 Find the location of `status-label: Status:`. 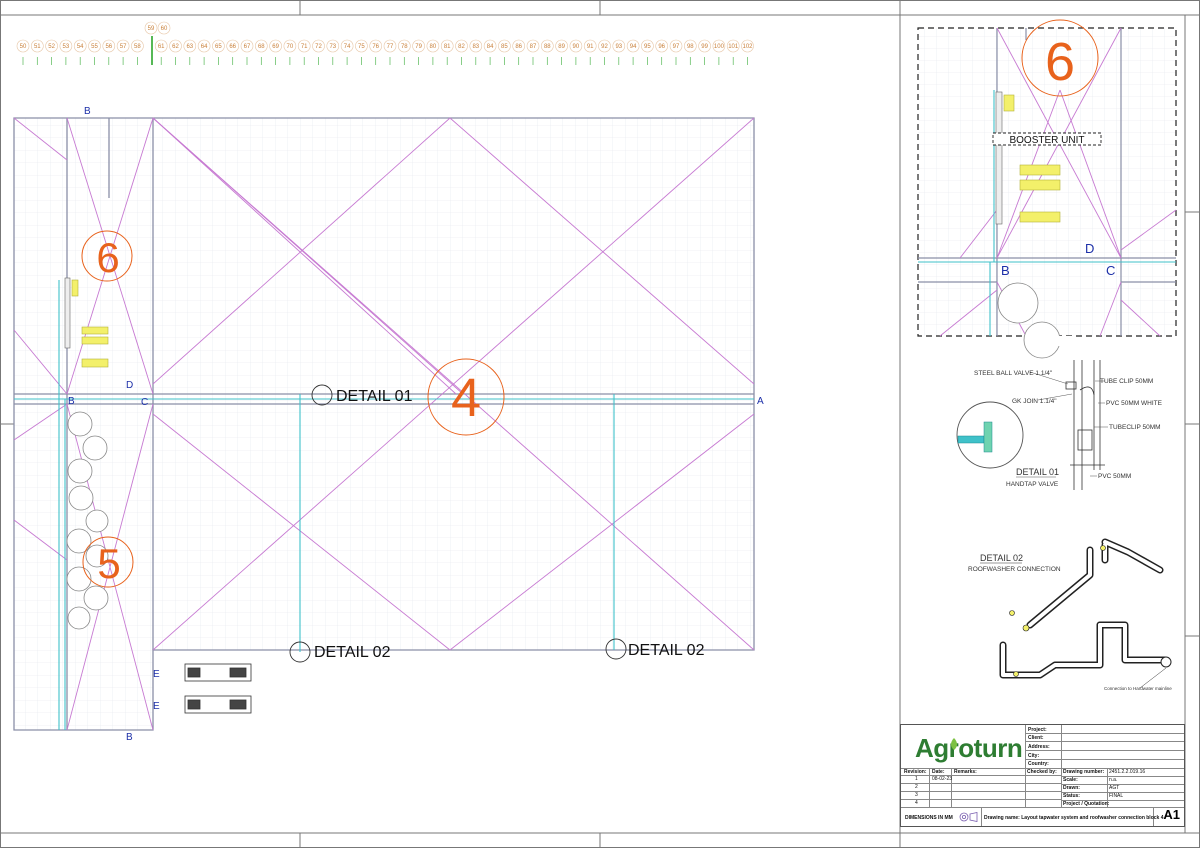

status-label: Status: is located at coordinates (1071, 796).